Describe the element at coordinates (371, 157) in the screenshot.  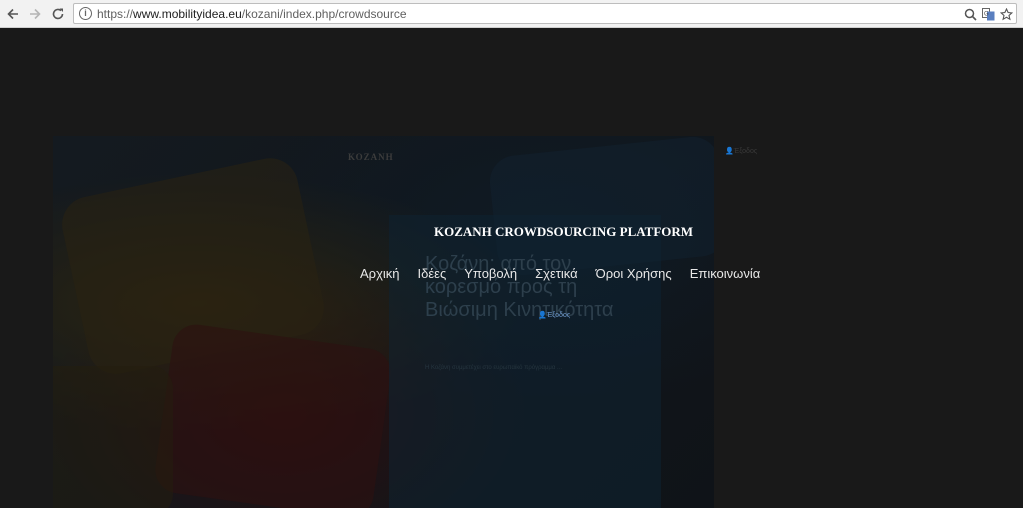
I see `hero-logo: ΚΟΖΑΝΗ` at that location.